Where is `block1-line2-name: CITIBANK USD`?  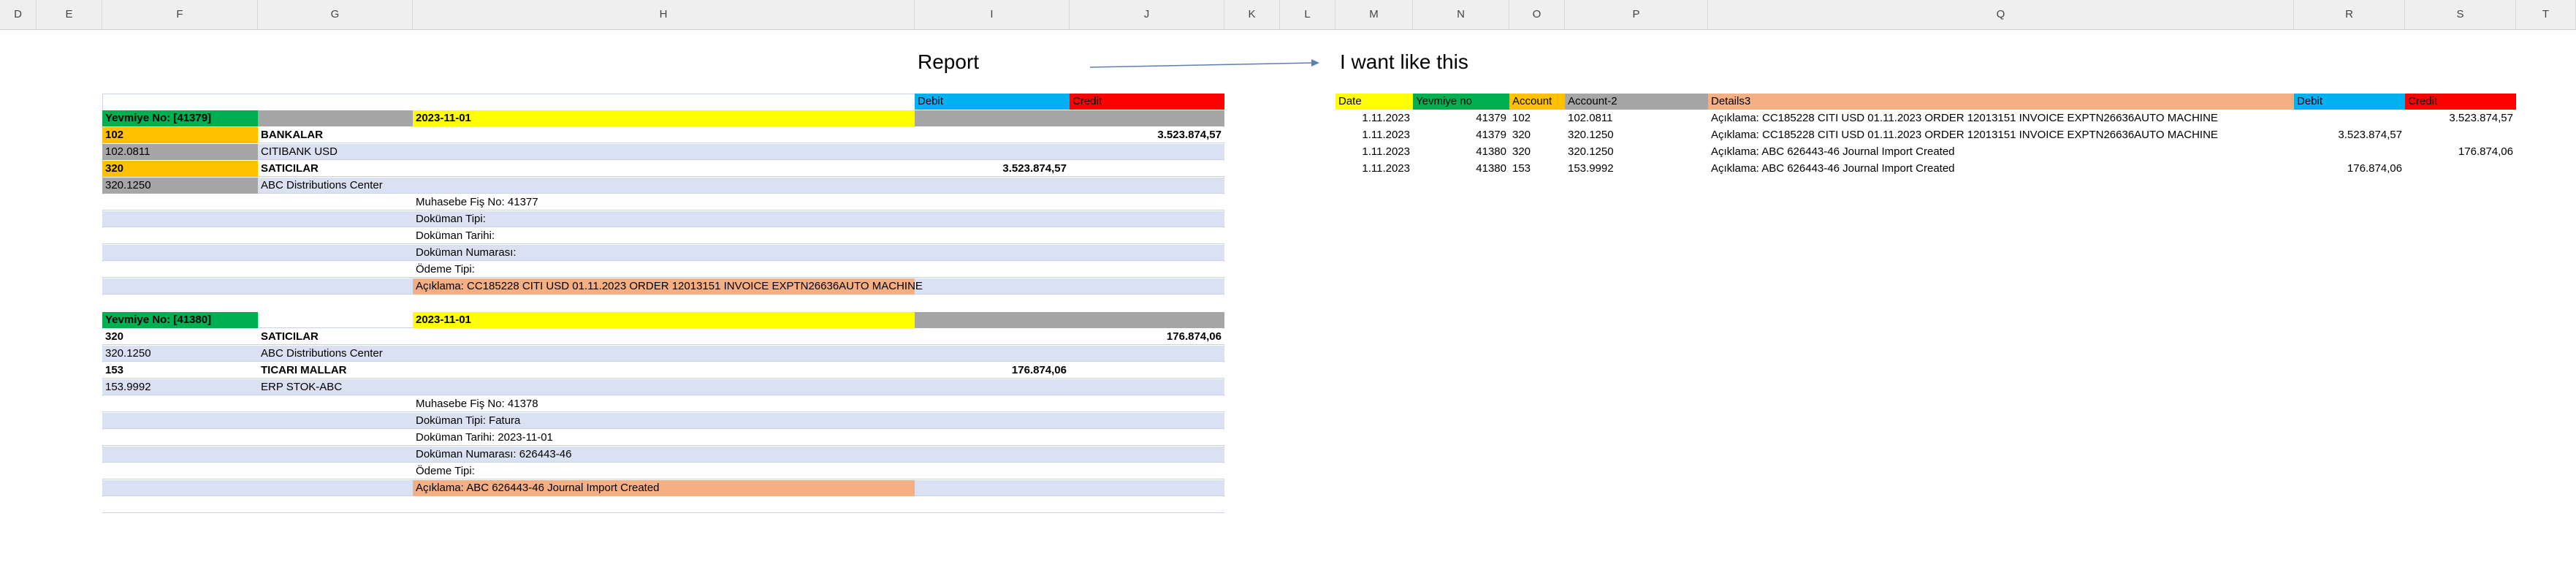
block1-line2-name: CITIBANK USD is located at coordinates (336, 152).